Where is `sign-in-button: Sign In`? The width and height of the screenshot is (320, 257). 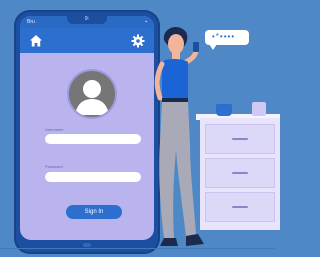 sign-in-button: Sign In is located at coordinates (94, 212).